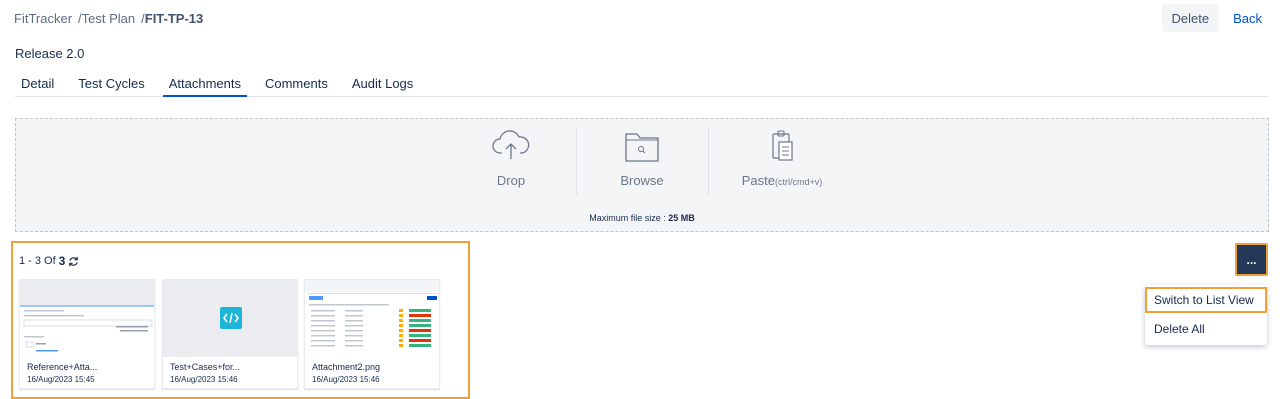  I want to click on back-button: Back, so click(1247, 18).